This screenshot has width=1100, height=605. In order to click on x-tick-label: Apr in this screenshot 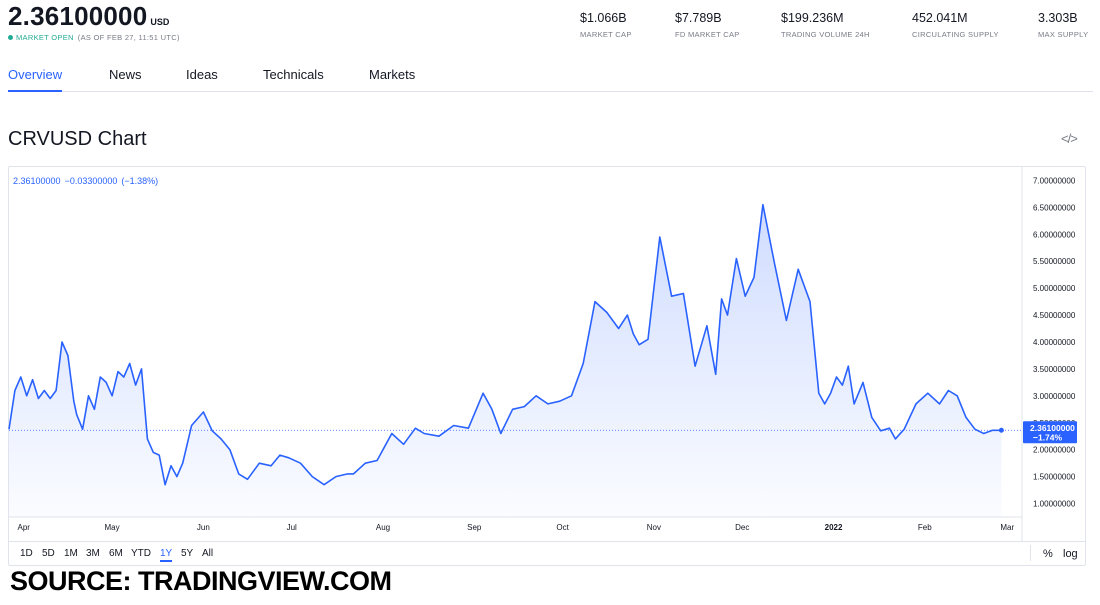, I will do `click(23, 527)`.